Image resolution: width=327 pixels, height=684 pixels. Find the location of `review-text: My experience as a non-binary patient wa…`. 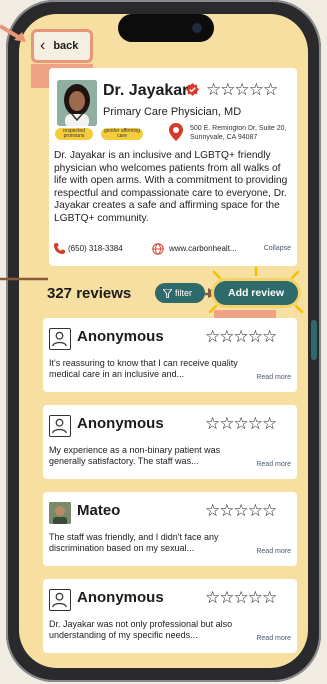

review-text: My experience as a non-binary patient wa… is located at coordinates (135, 455).